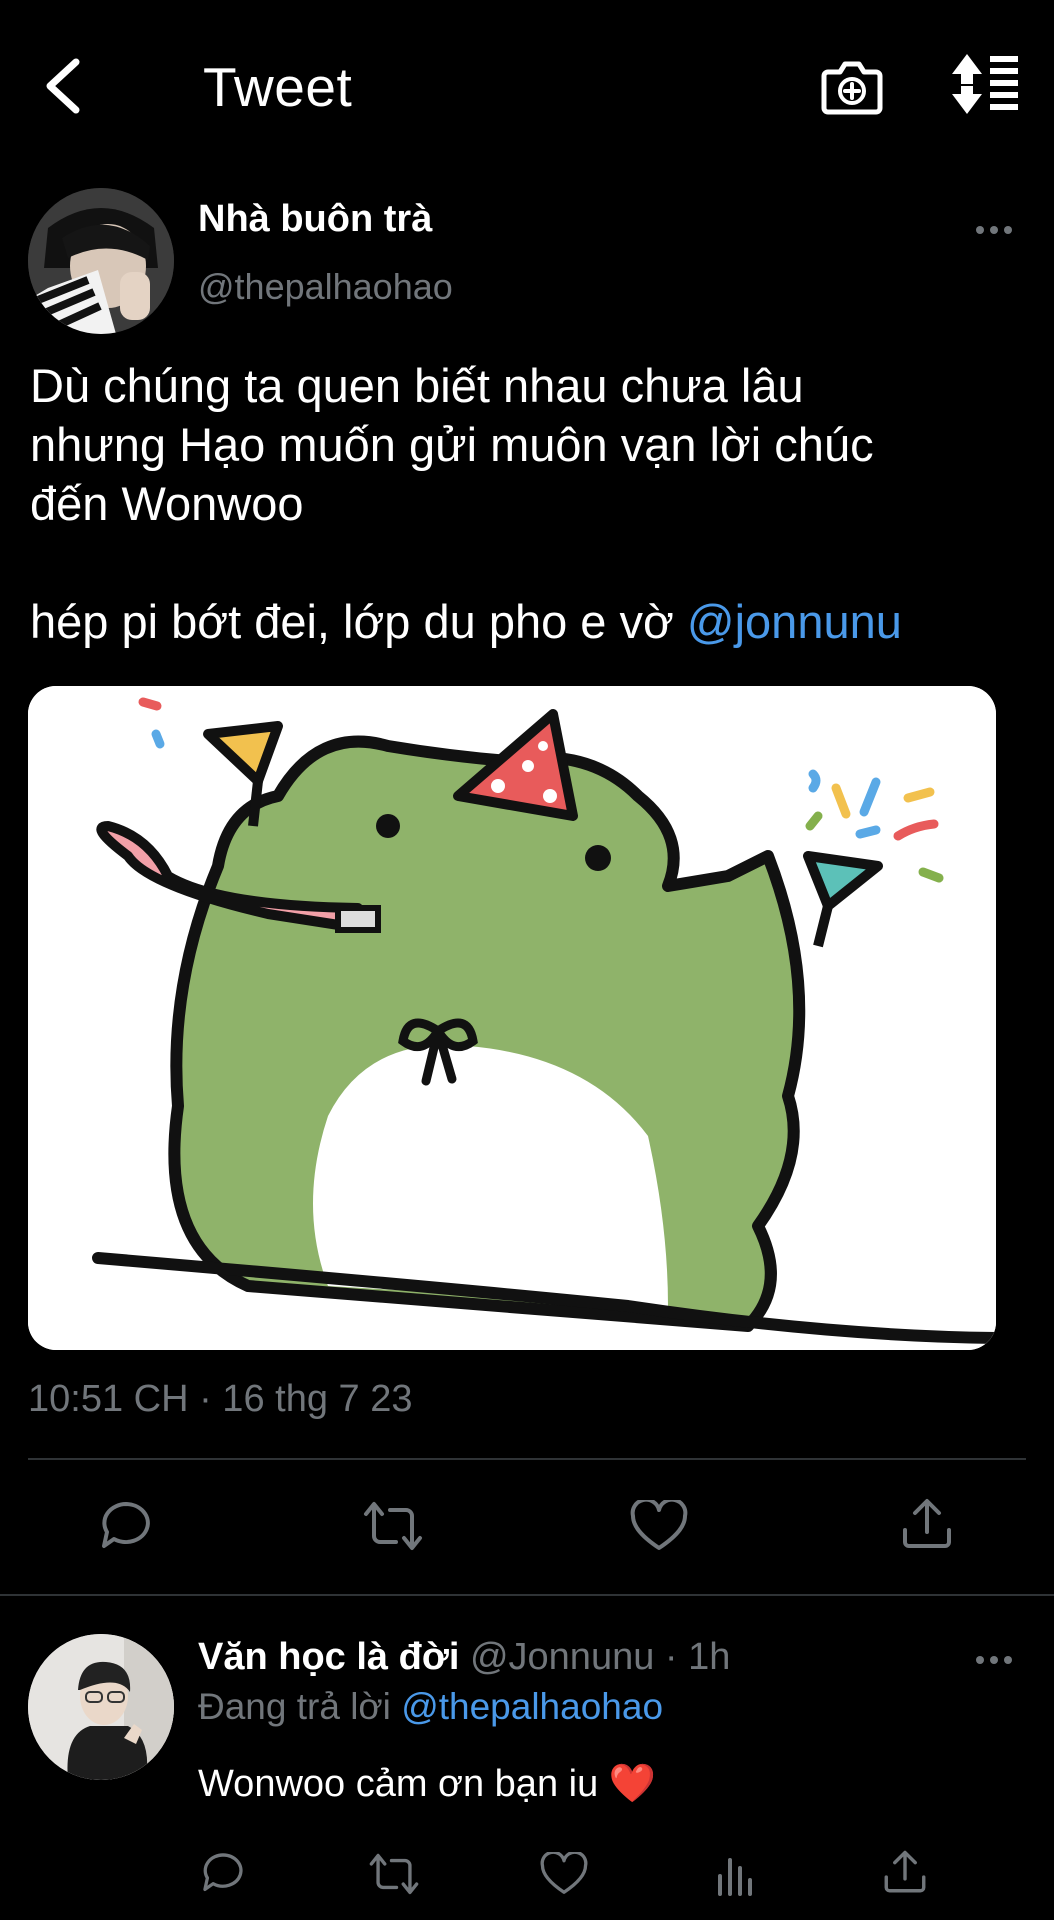 Image resolution: width=1054 pixels, height=1920 pixels. I want to click on tweet-text-line-body: hép pi bớt đei, lớp du pho e vờ, so click(358, 621).